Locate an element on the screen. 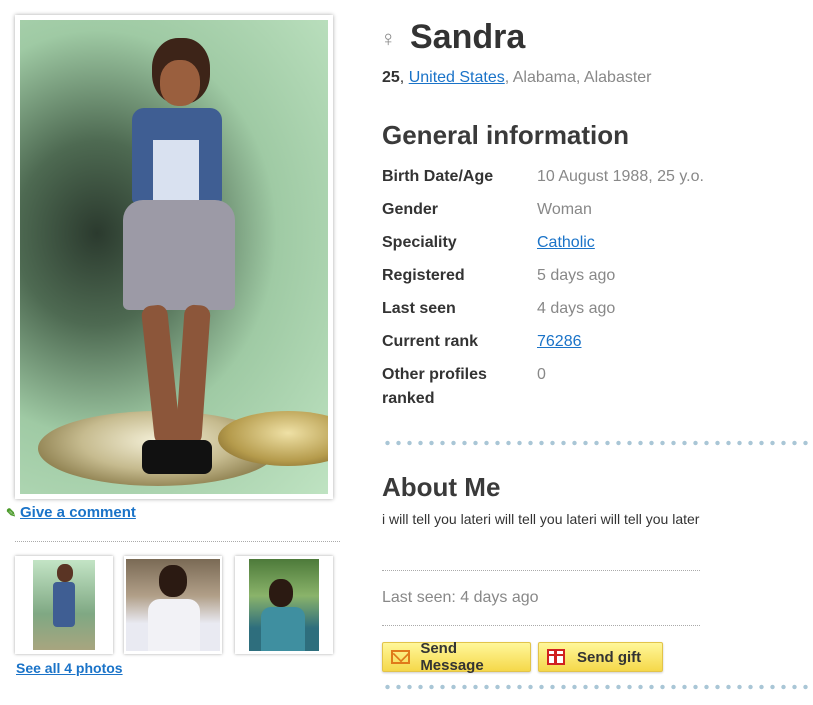  location-rest: , Alabama, Alabaster is located at coordinates (578, 77).